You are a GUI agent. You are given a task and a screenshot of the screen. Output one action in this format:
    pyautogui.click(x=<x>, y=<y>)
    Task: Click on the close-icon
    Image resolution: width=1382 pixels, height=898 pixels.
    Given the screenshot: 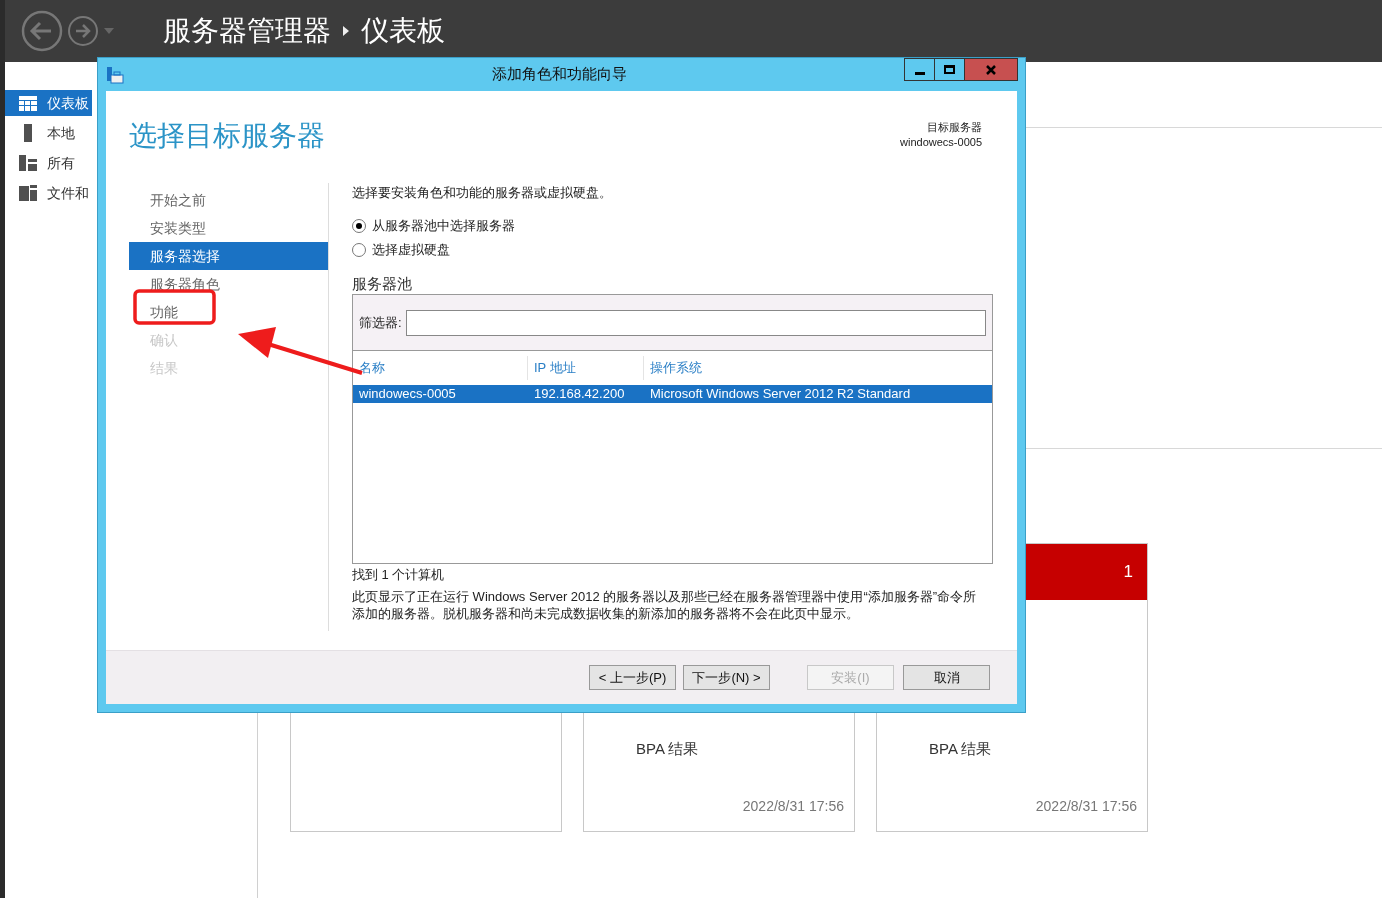 What is the action you would take?
    pyautogui.click(x=991, y=69)
    